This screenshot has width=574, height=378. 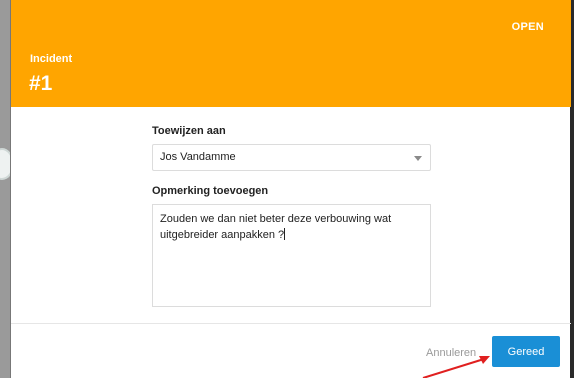 What do you see at coordinates (198, 157) in the screenshot?
I see `assignee-value: Jos Vandamme` at bounding box center [198, 157].